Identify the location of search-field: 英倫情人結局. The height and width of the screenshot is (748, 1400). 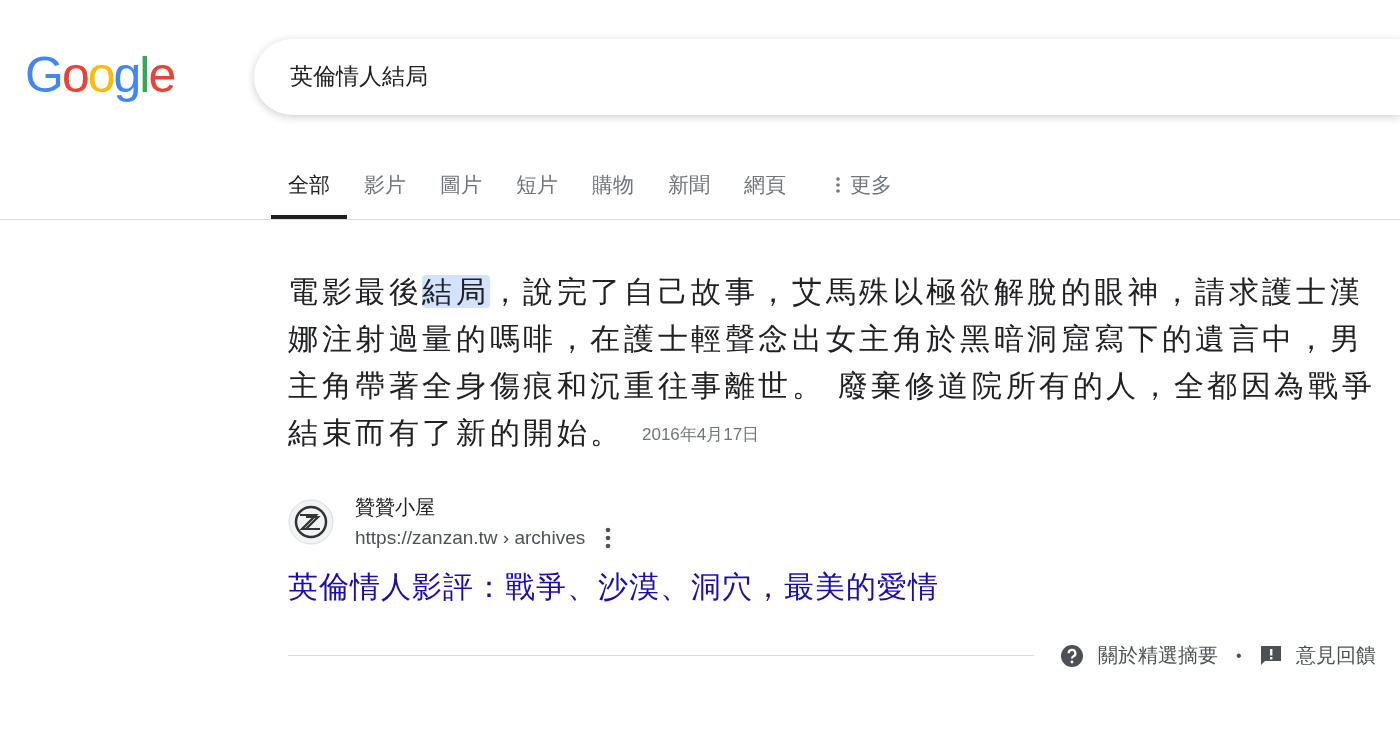
(827, 76).